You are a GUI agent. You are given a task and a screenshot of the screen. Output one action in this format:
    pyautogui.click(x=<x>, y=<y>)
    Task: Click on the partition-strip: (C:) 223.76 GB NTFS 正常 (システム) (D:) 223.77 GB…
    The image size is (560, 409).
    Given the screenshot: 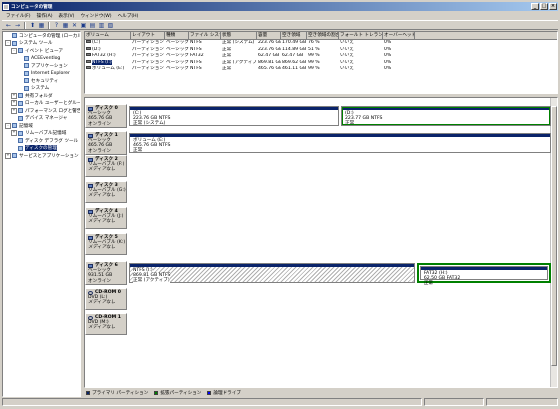 What is the action you would take?
    pyautogui.click(x=339, y=116)
    